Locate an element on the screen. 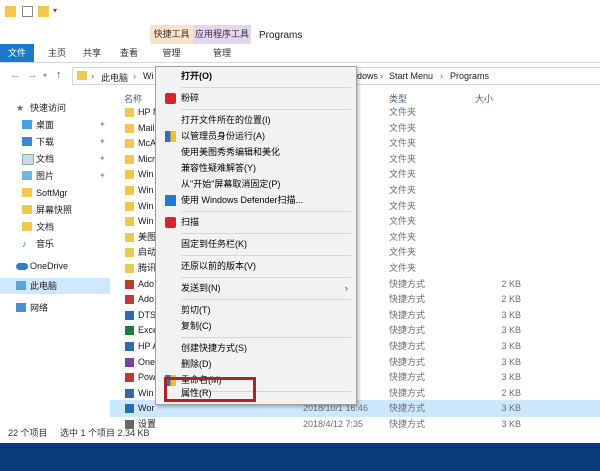  file-name: Pow is located at coordinates (147, 377).